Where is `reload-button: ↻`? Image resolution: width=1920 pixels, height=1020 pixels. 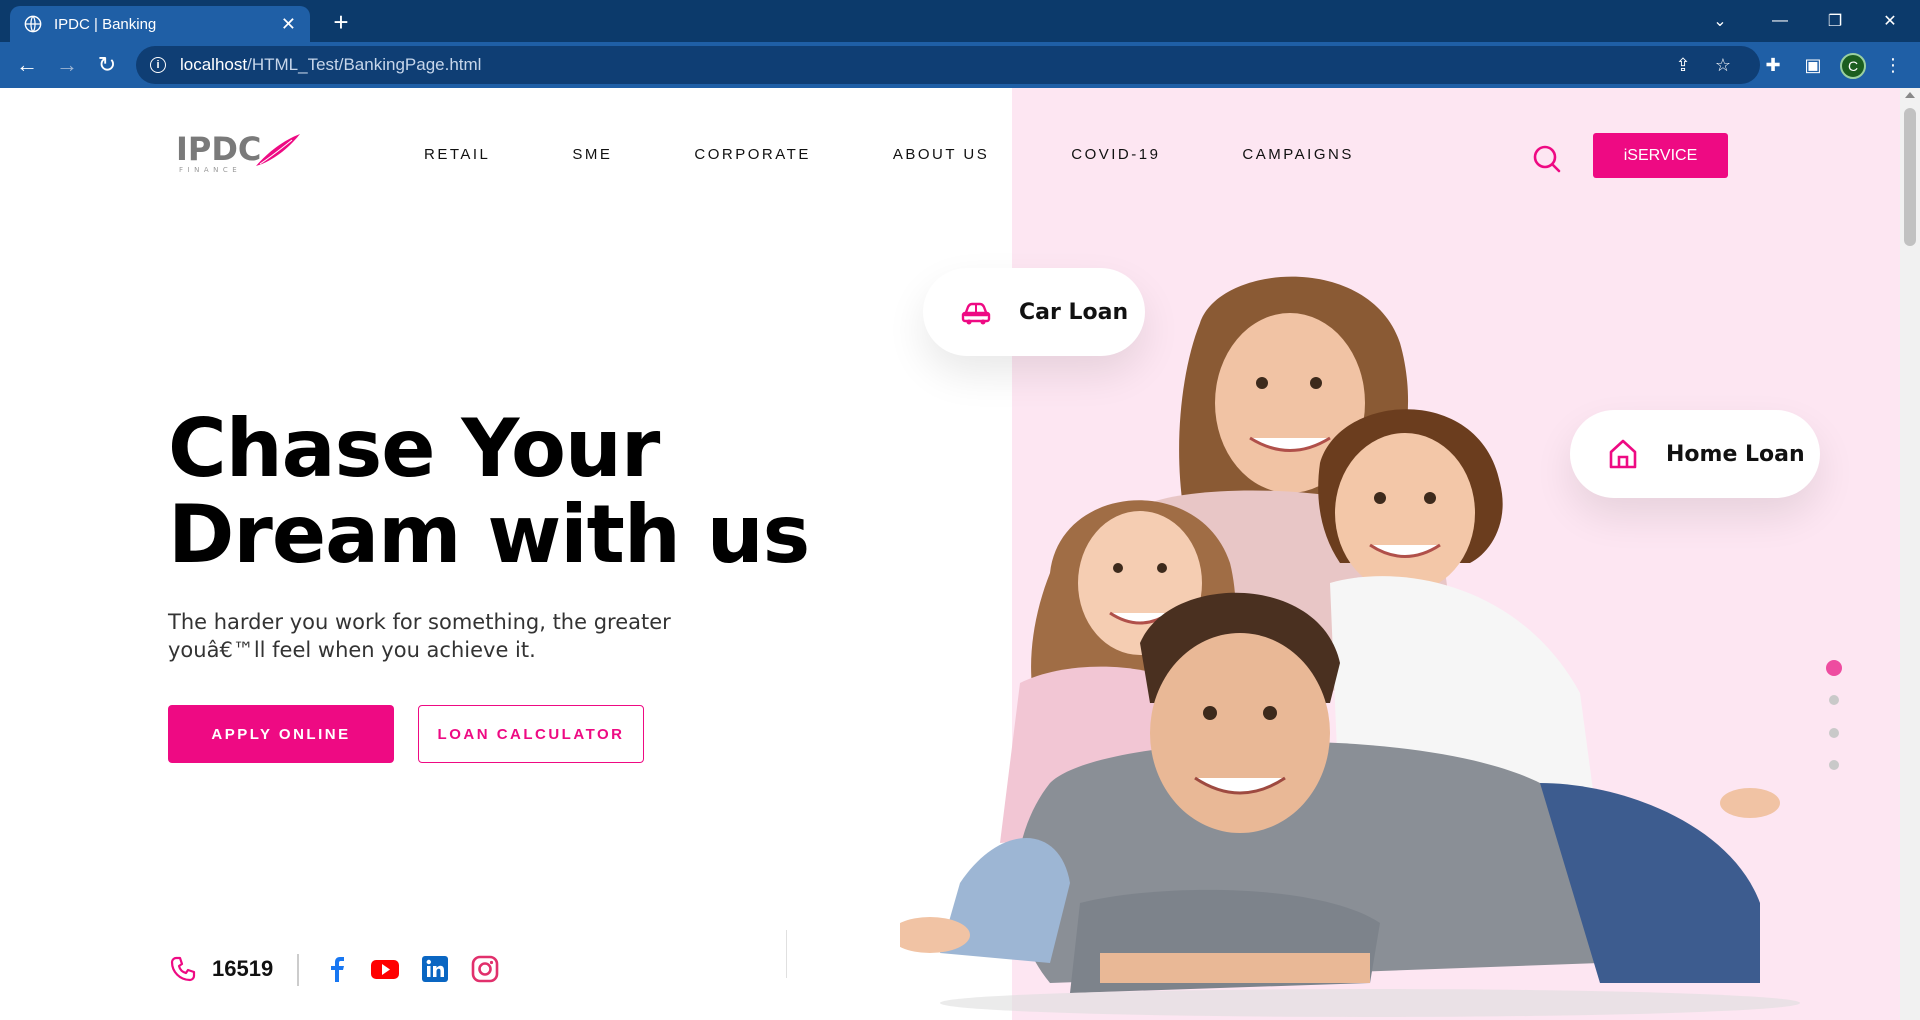
reload-button: ↻ is located at coordinates (107, 65).